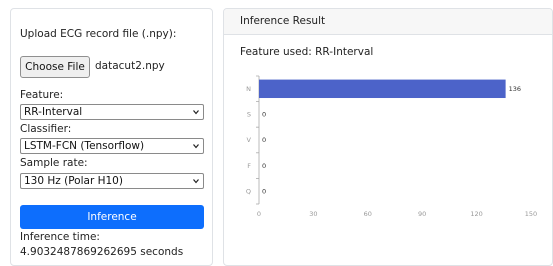 The height and width of the screenshot is (266, 553). I want to click on sample-rate-label: Sample rate:, so click(54, 163).